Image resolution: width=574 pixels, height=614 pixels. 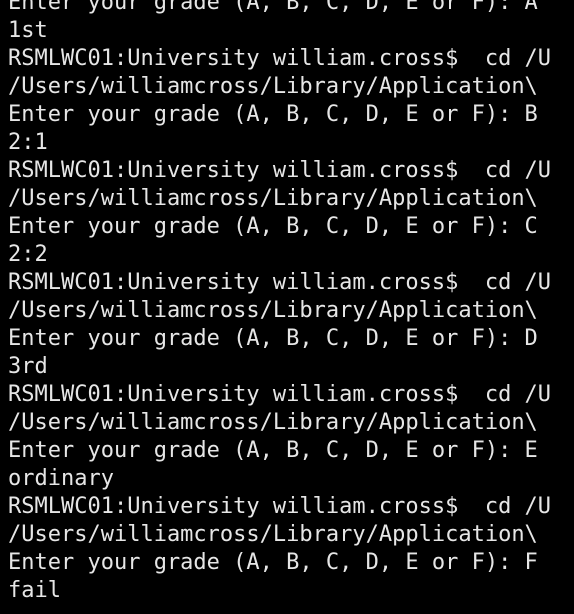 What do you see at coordinates (273, 7) in the screenshot?
I see `grade-prompt-line: Enter your grade (A, B, C, D, E or F): A` at bounding box center [273, 7].